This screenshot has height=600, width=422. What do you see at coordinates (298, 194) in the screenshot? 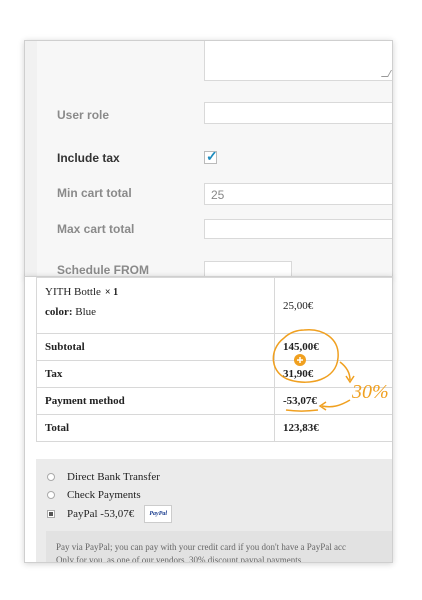
I see `min-cart-total-input: 25` at bounding box center [298, 194].